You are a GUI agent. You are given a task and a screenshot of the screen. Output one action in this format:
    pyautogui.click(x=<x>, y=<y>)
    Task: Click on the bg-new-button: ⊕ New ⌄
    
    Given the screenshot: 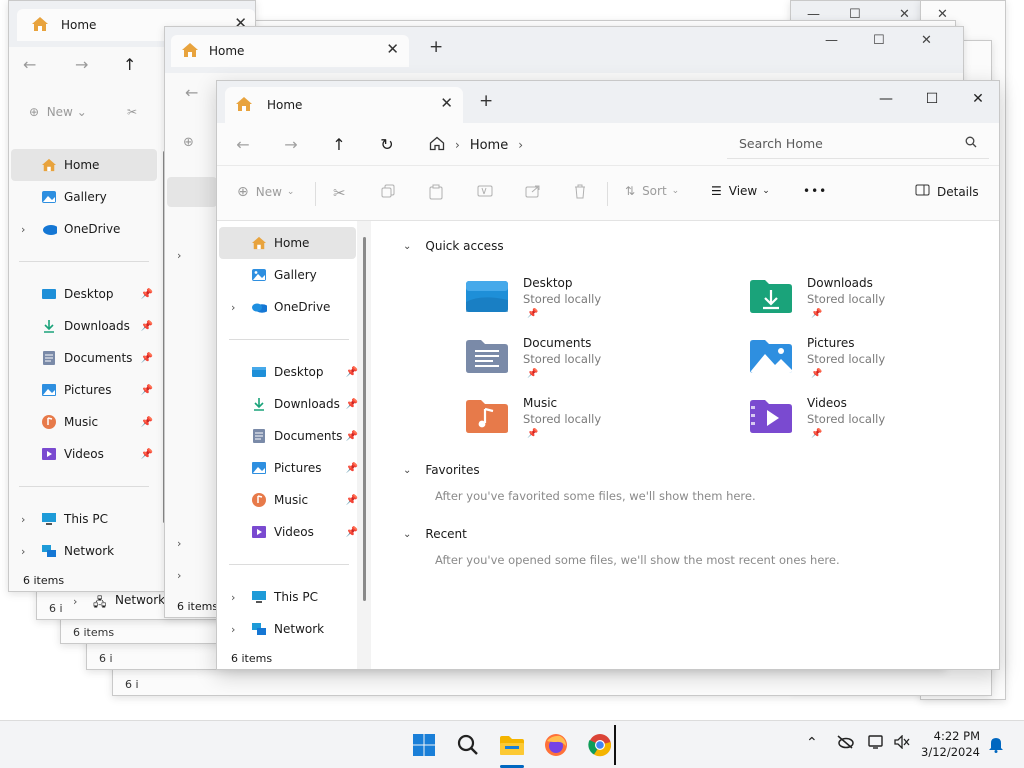 What is the action you would take?
    pyautogui.click(x=58, y=112)
    